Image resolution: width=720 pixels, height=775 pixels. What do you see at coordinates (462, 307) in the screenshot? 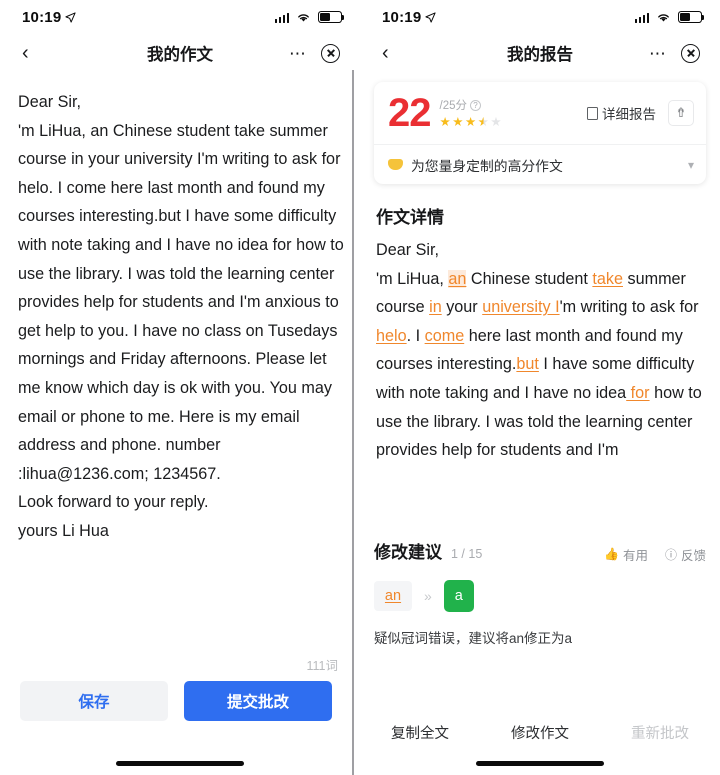
I see `essay-text-run: your` at bounding box center [462, 307].